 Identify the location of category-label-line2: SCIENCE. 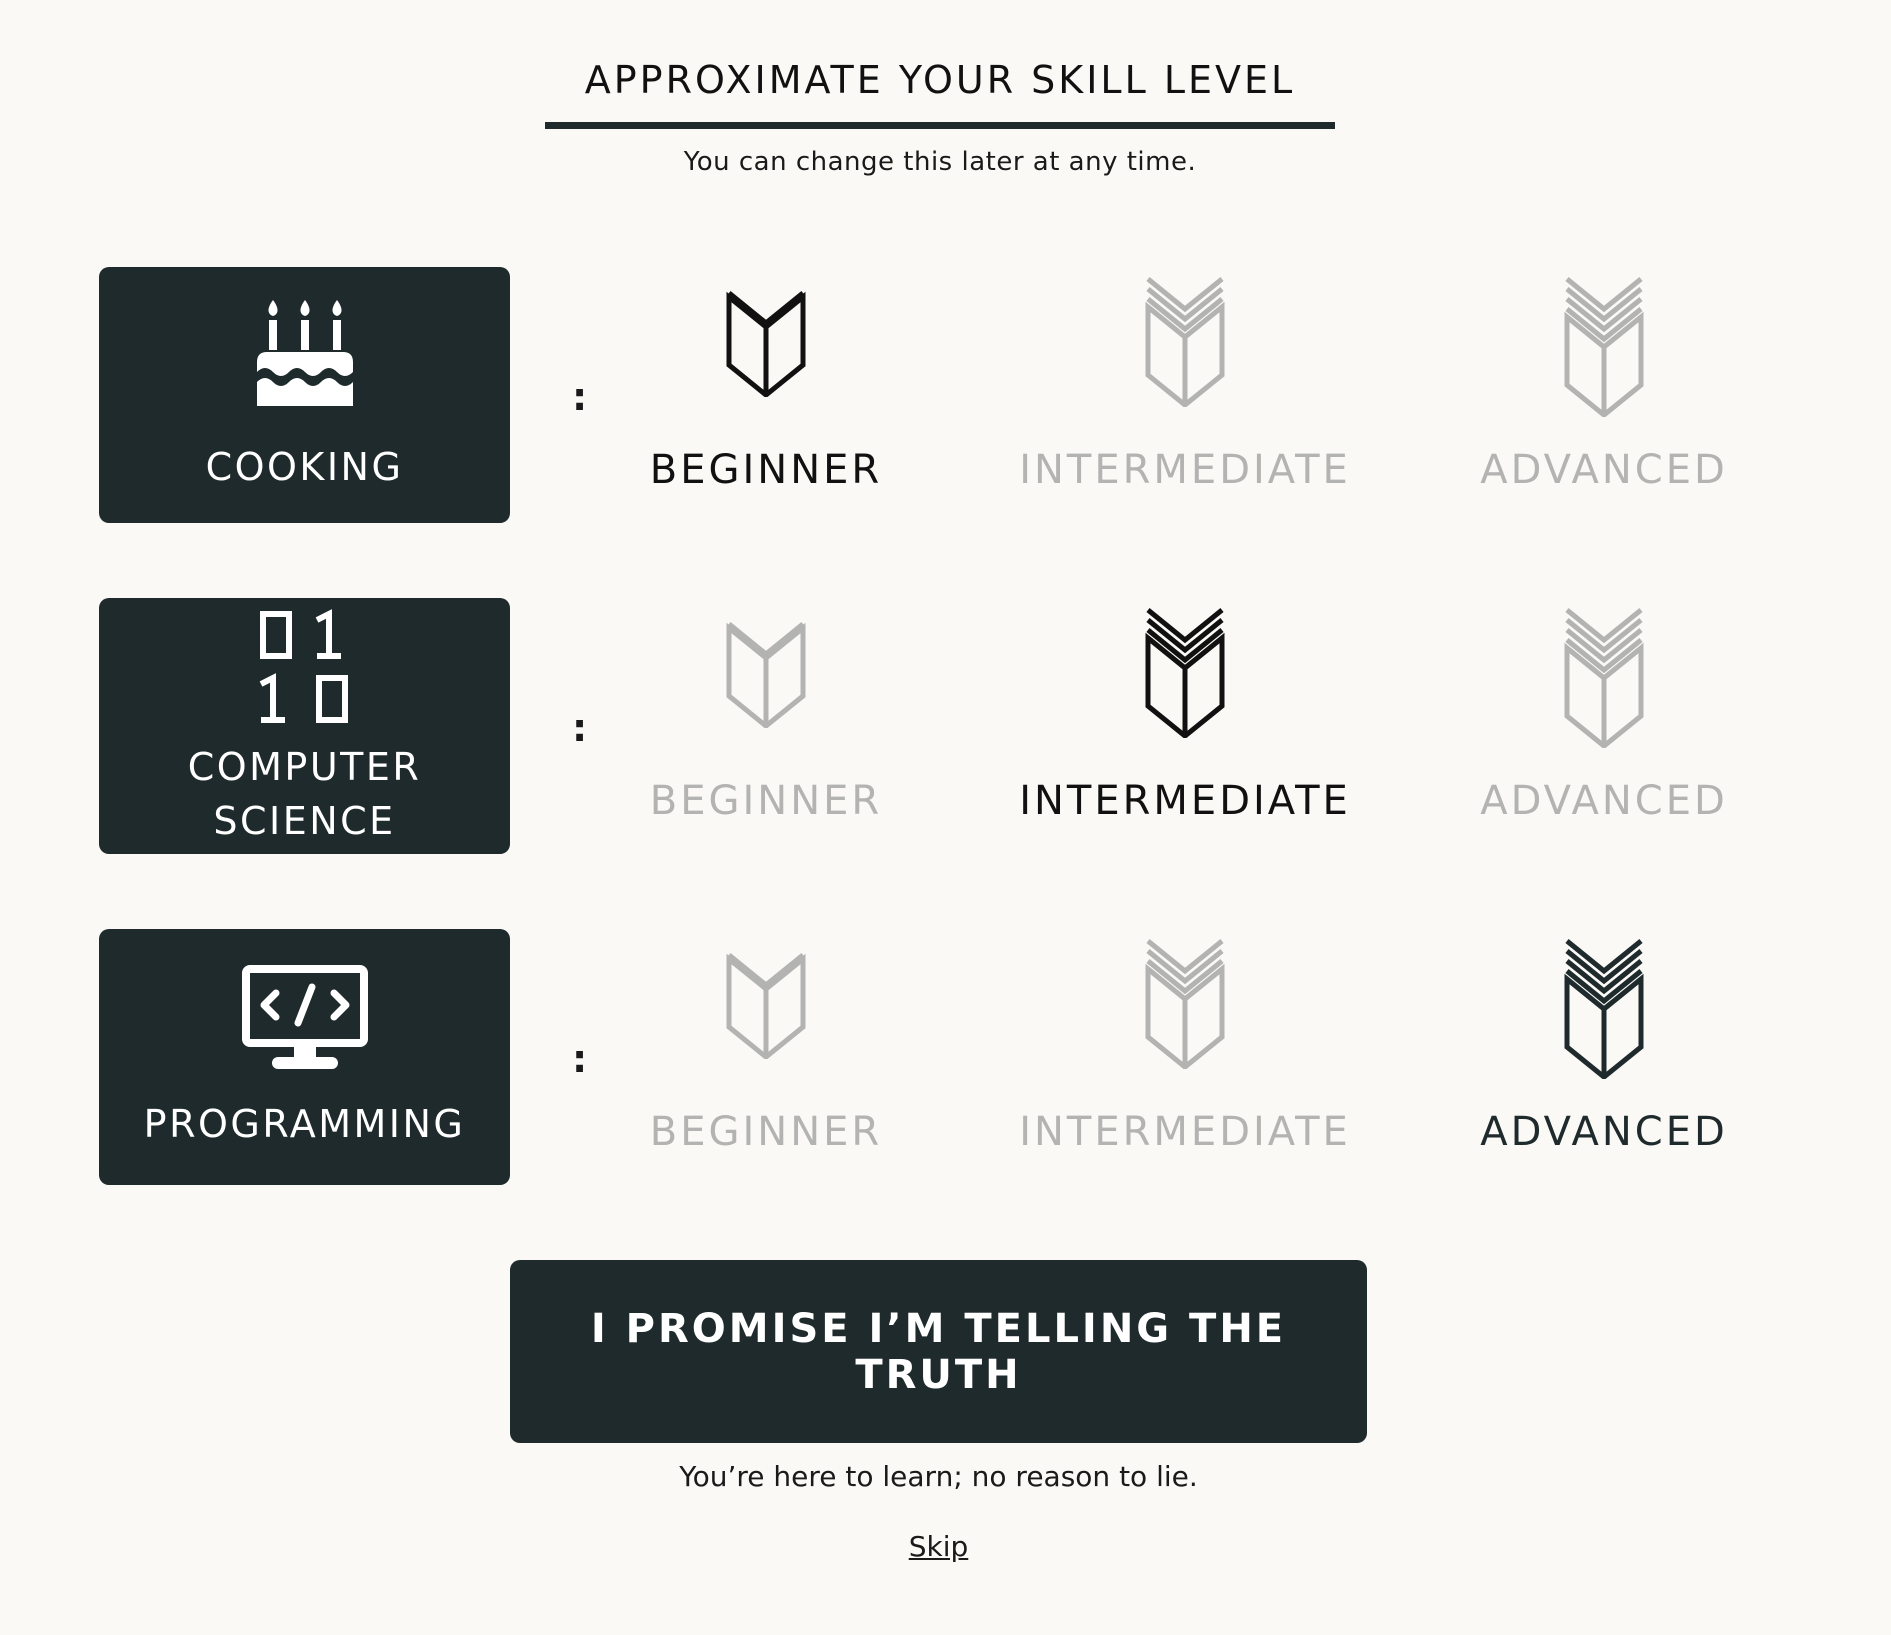
(304, 821).